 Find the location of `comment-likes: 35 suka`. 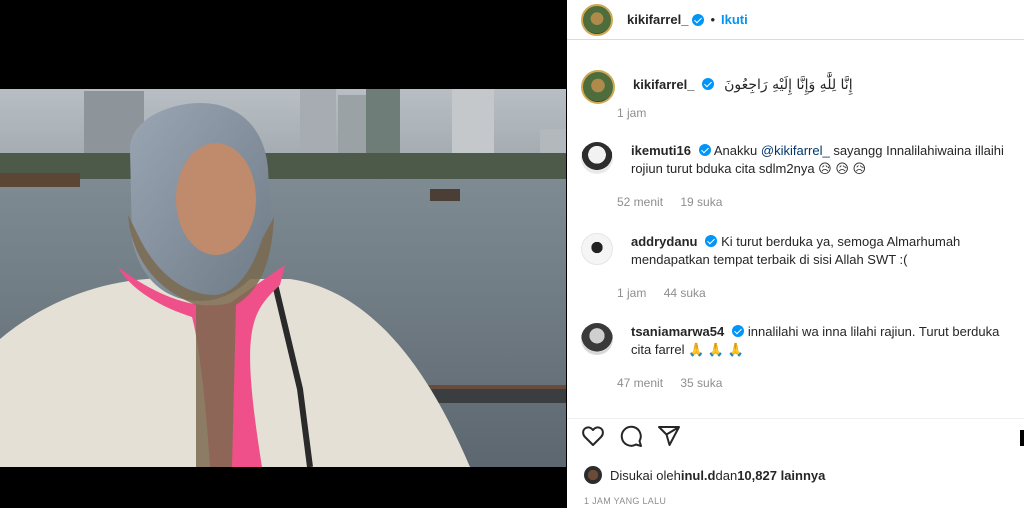

comment-likes: 35 suka is located at coordinates (701, 383).